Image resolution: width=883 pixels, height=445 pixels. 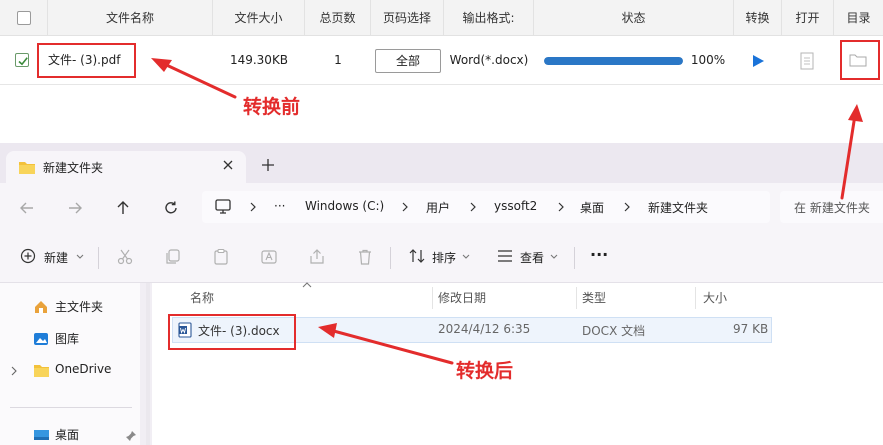 What do you see at coordinates (232, 332) in the screenshot?
I see `highlight-box-docx` at bounding box center [232, 332].